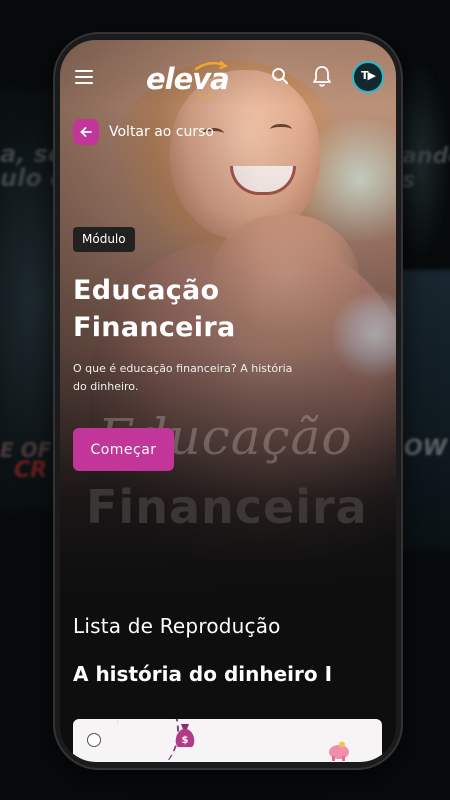  I want to click on back-button, so click(86, 132).